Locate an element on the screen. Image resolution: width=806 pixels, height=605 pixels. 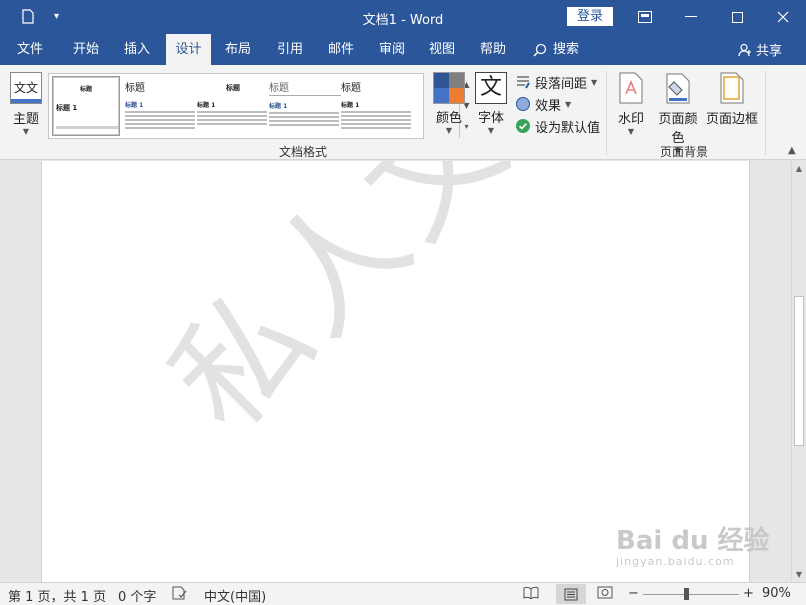
themes-dropdown-icon: ▼ is located at coordinates (26, 131).